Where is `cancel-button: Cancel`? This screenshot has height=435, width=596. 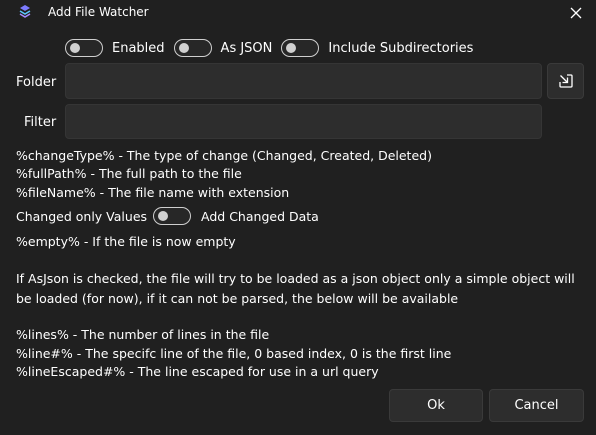
cancel-button: Cancel is located at coordinates (536, 405).